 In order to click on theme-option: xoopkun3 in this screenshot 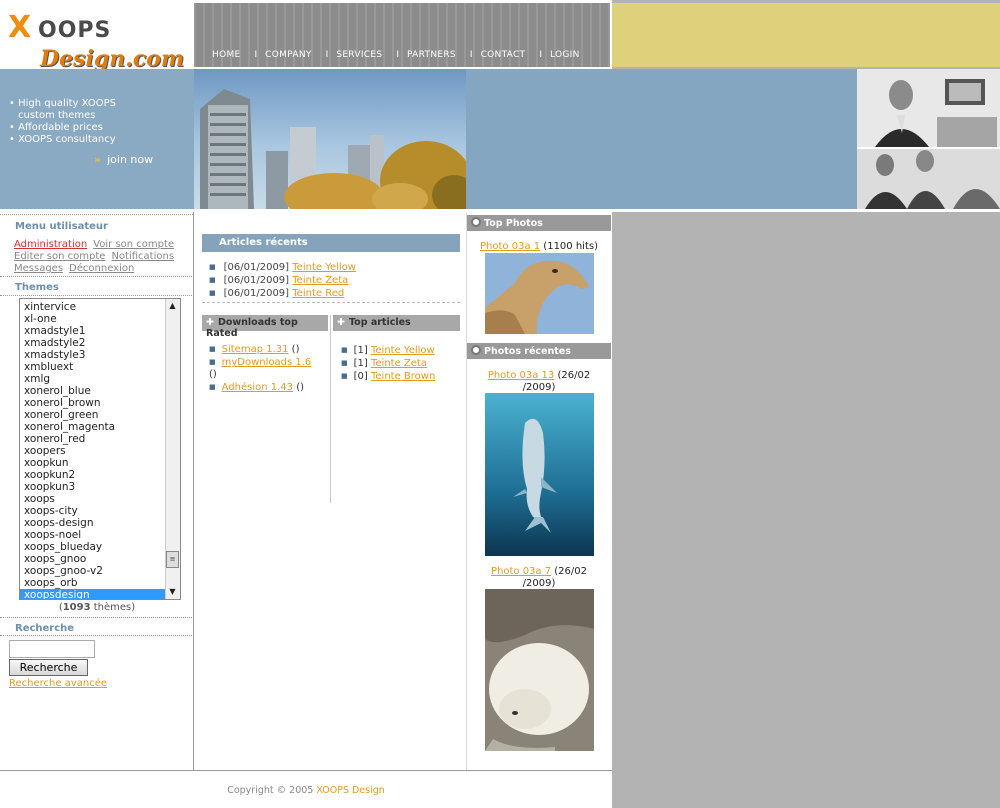, I will do `click(93, 487)`.